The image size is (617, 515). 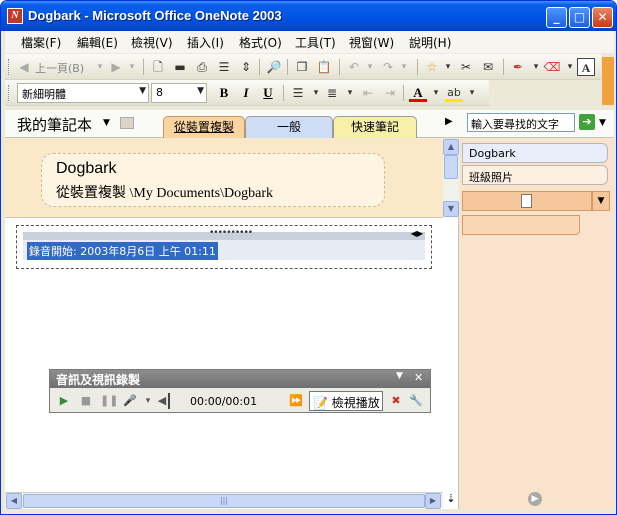 What do you see at coordinates (152, 42) in the screenshot?
I see `menu-view: 檢視(V)` at bounding box center [152, 42].